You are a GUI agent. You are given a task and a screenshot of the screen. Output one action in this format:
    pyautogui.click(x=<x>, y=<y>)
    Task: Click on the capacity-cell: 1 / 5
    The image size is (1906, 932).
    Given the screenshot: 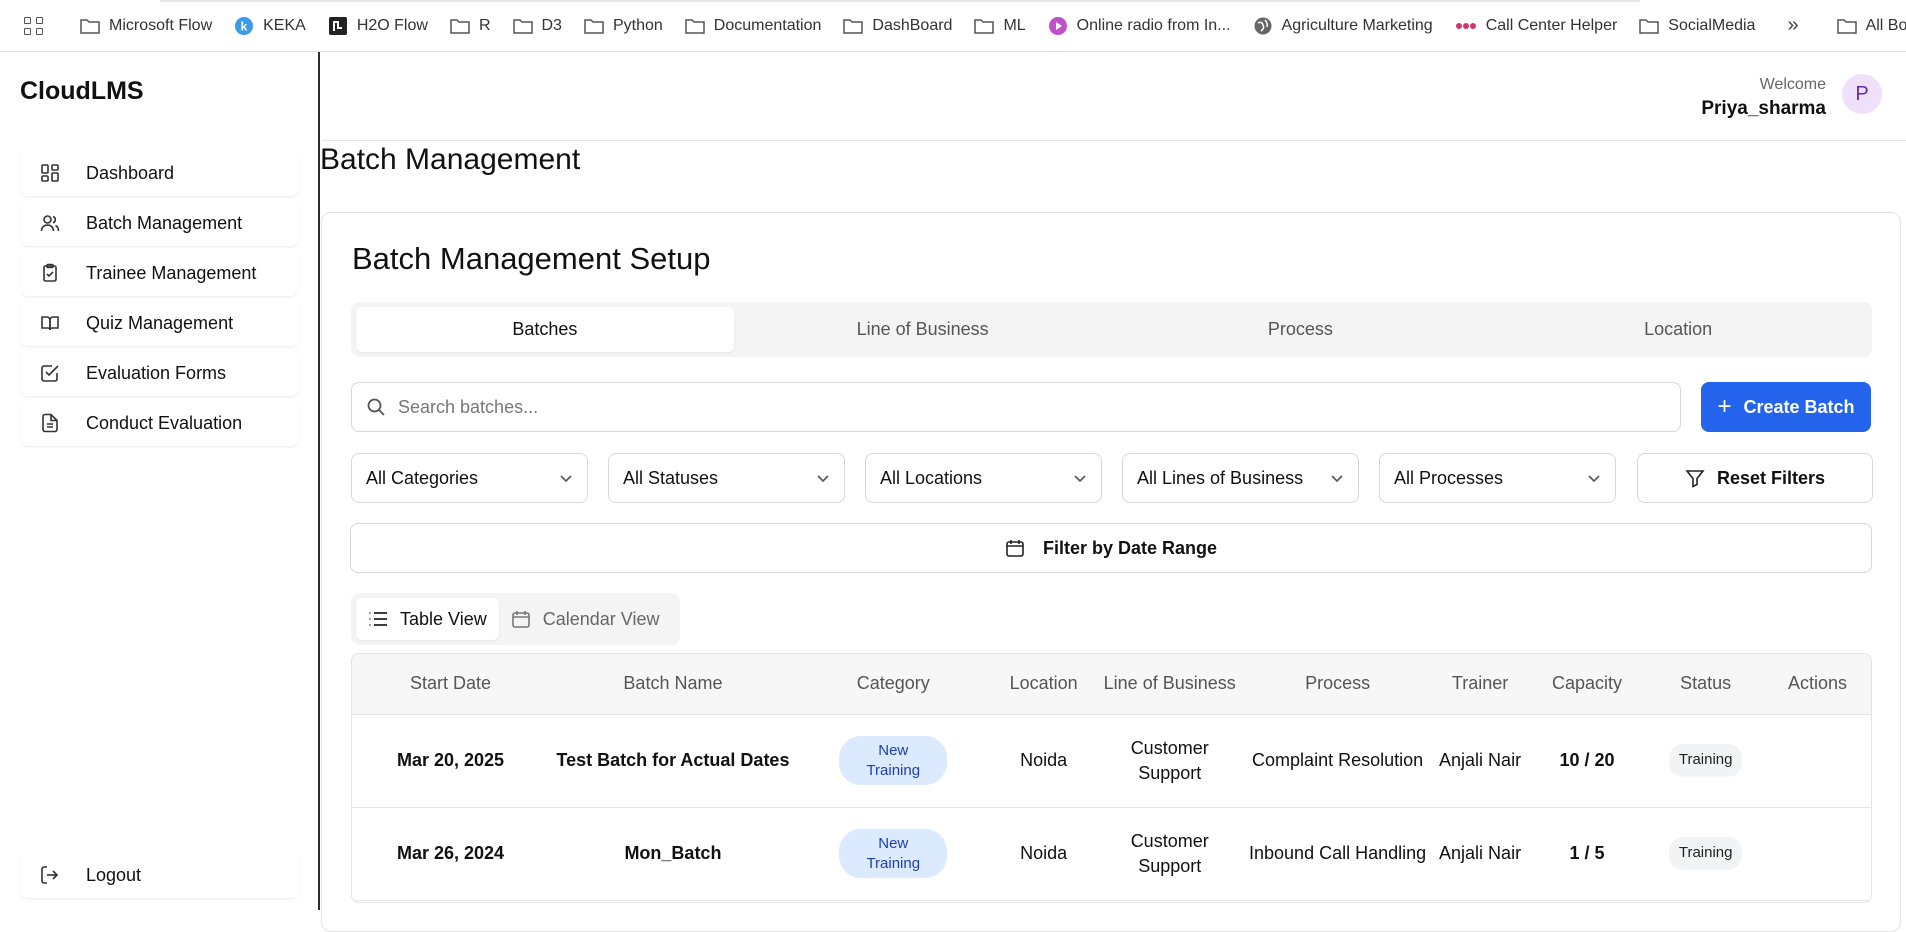 What is the action you would take?
    pyautogui.click(x=1587, y=854)
    